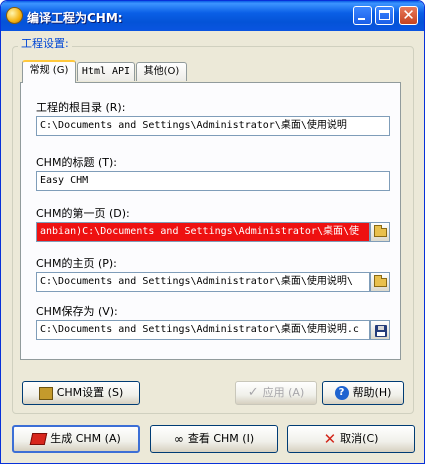  I want to click on app-icon, so click(14, 15).